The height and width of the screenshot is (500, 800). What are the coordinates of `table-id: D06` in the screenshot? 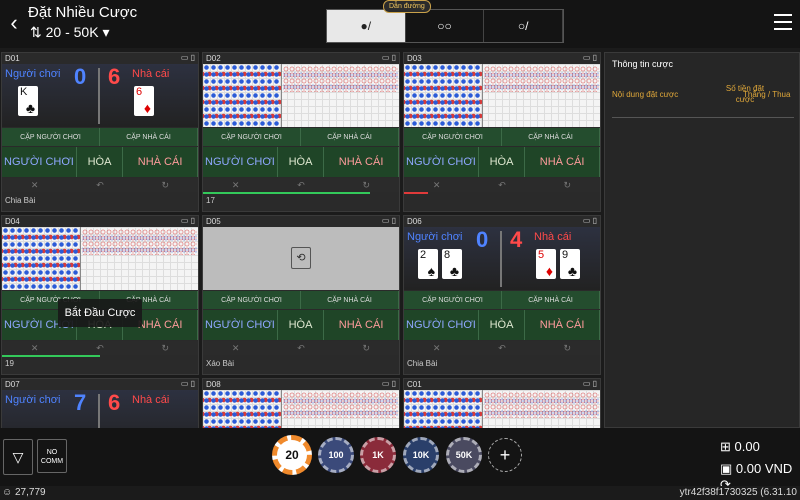 It's located at (414, 221).